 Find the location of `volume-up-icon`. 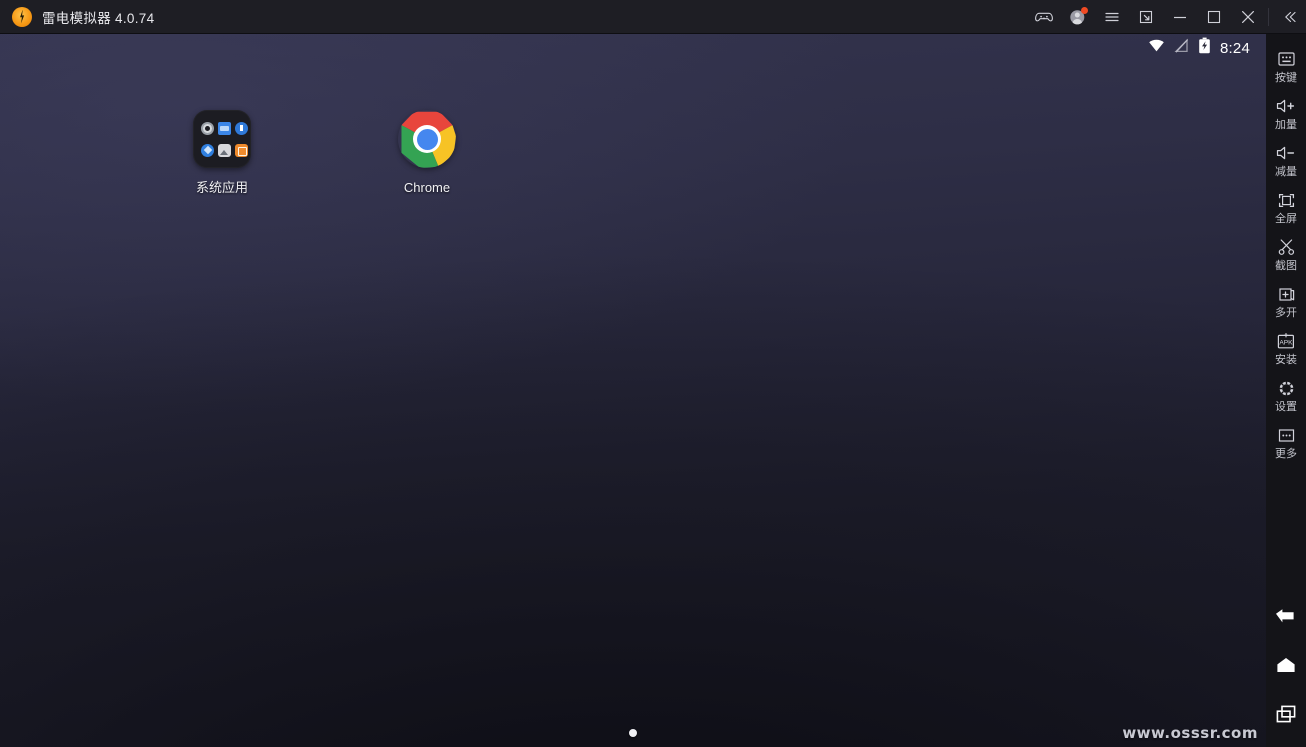

volume-up-icon is located at coordinates (1286, 106).